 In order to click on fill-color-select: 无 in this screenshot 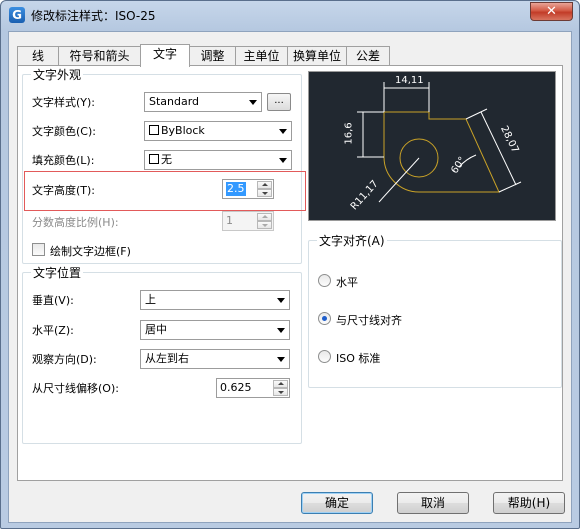, I will do `click(218, 160)`.